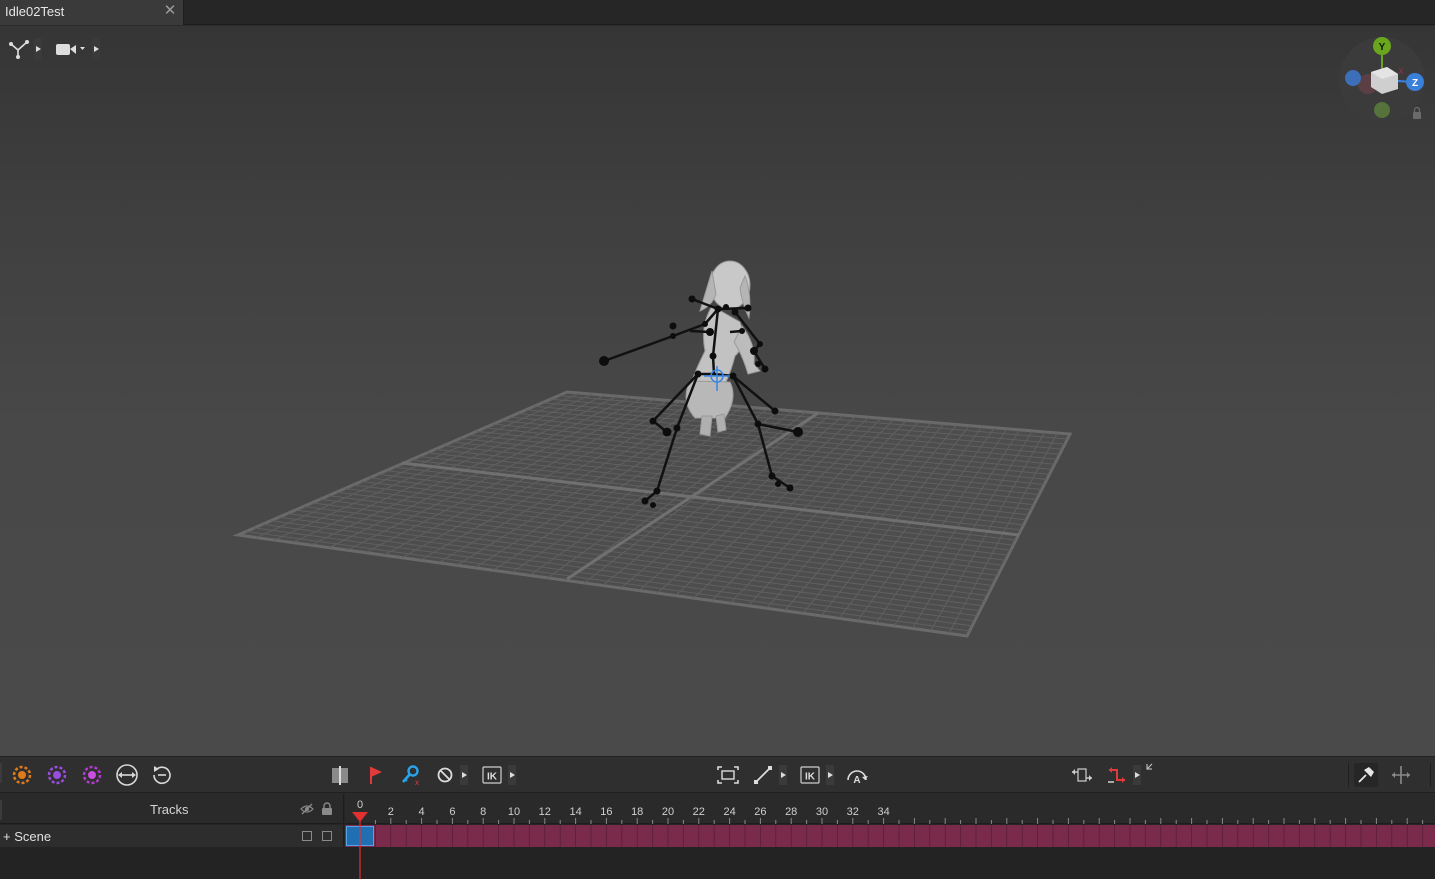  I want to click on fit-view-icon, so click(728, 775).